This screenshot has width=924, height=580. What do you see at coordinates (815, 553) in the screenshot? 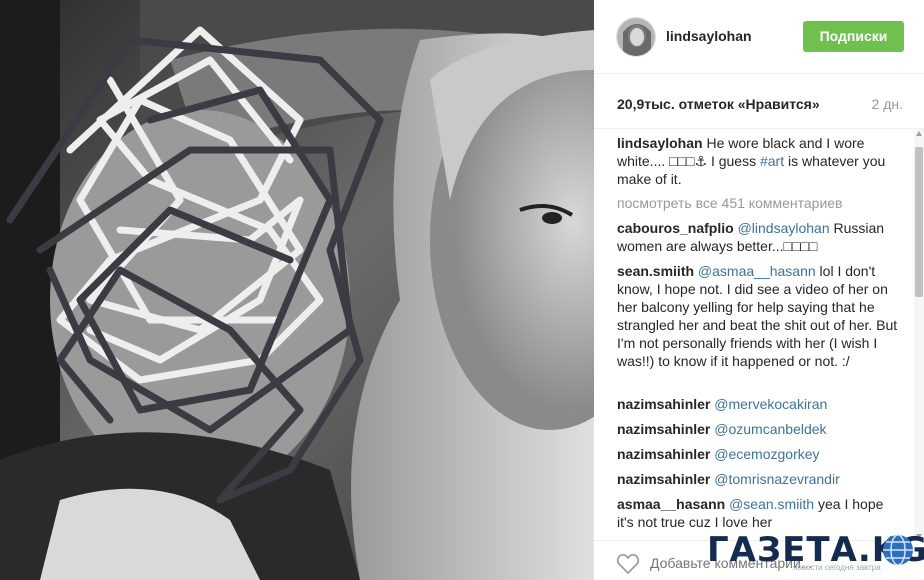
I see `watermark-logo: ГАЗЕТА.KG новости сегодня завтра` at bounding box center [815, 553].